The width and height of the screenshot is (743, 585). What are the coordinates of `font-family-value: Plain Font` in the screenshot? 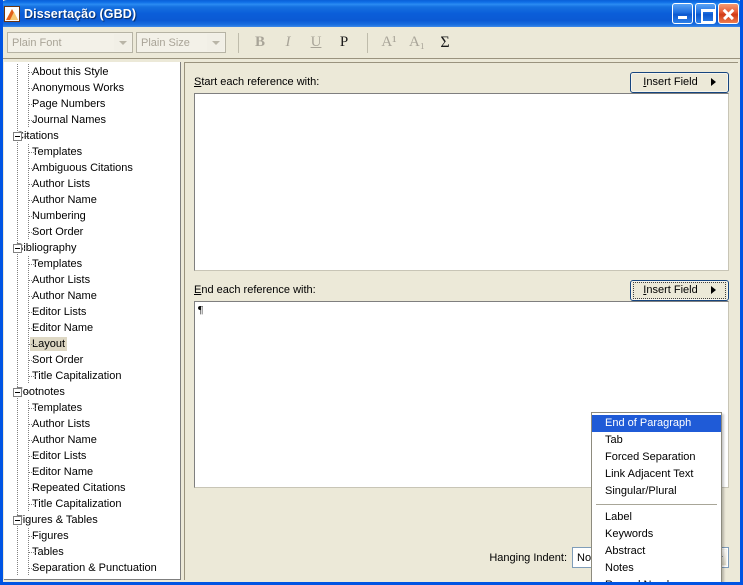 It's located at (37, 42).